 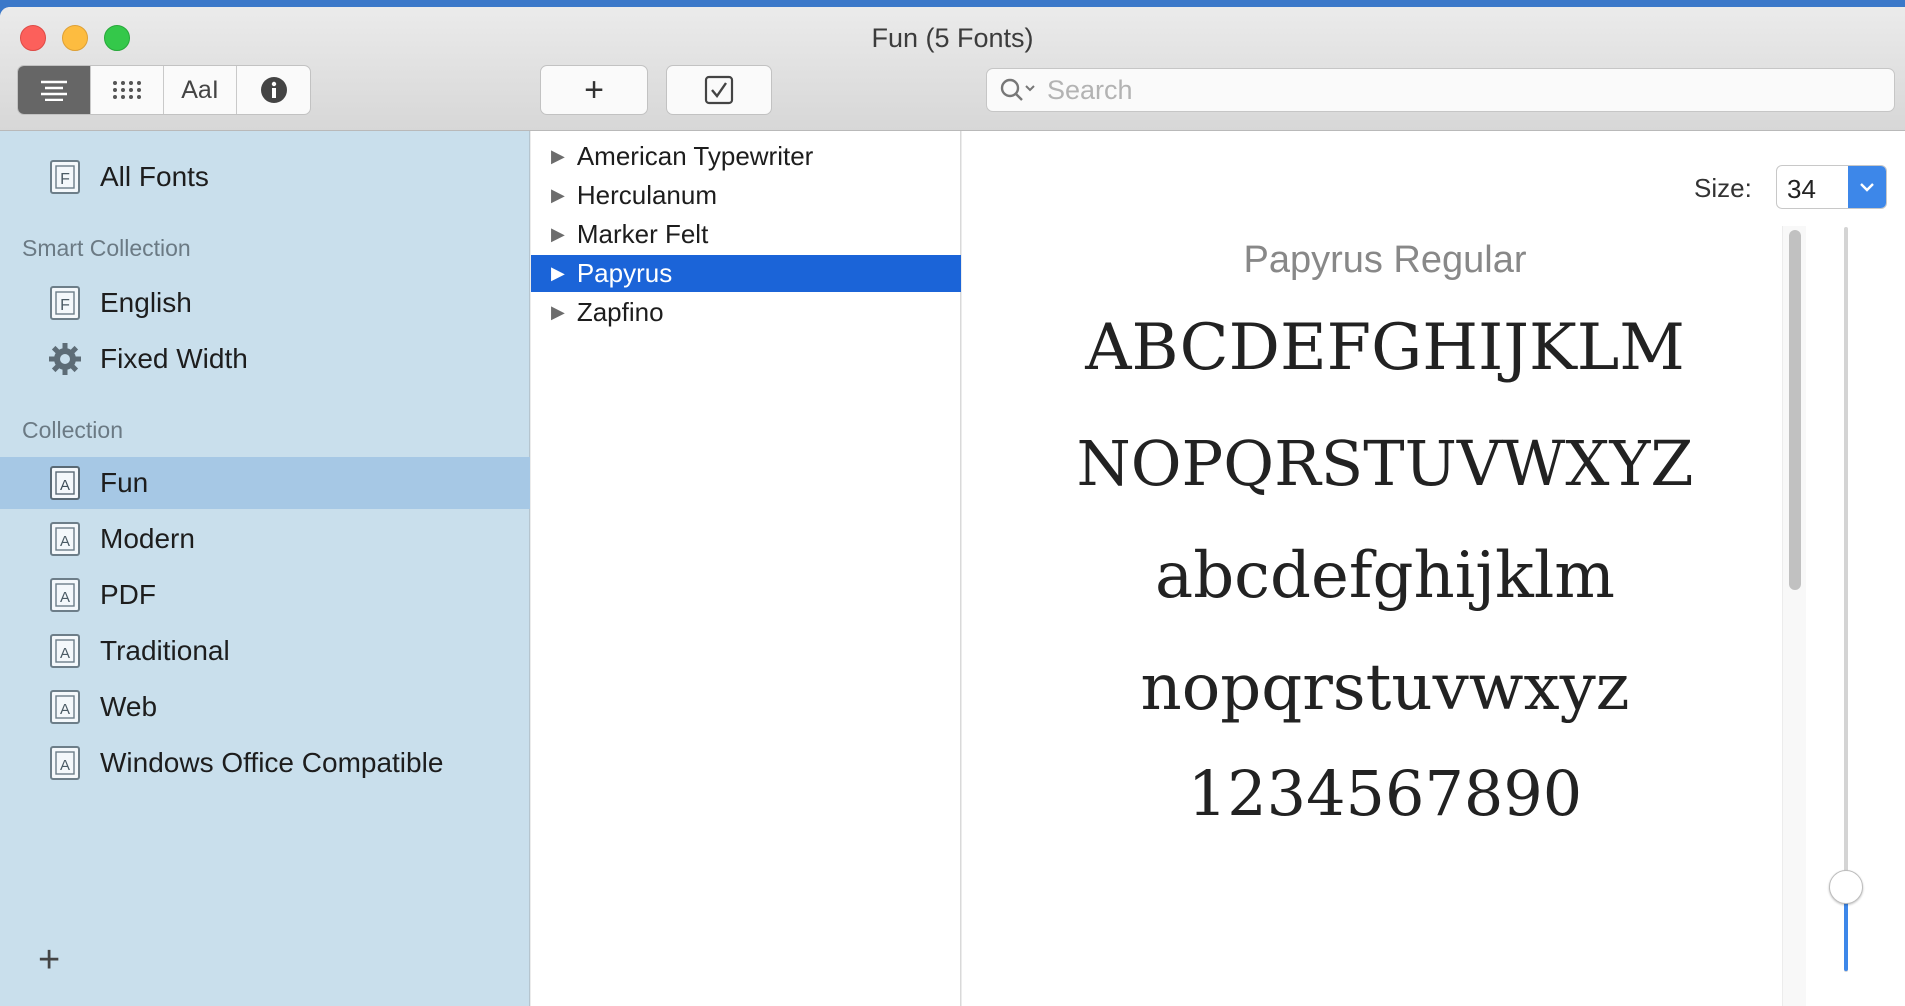 I want to click on view-segmented-control: AaI, so click(x=164, y=90).